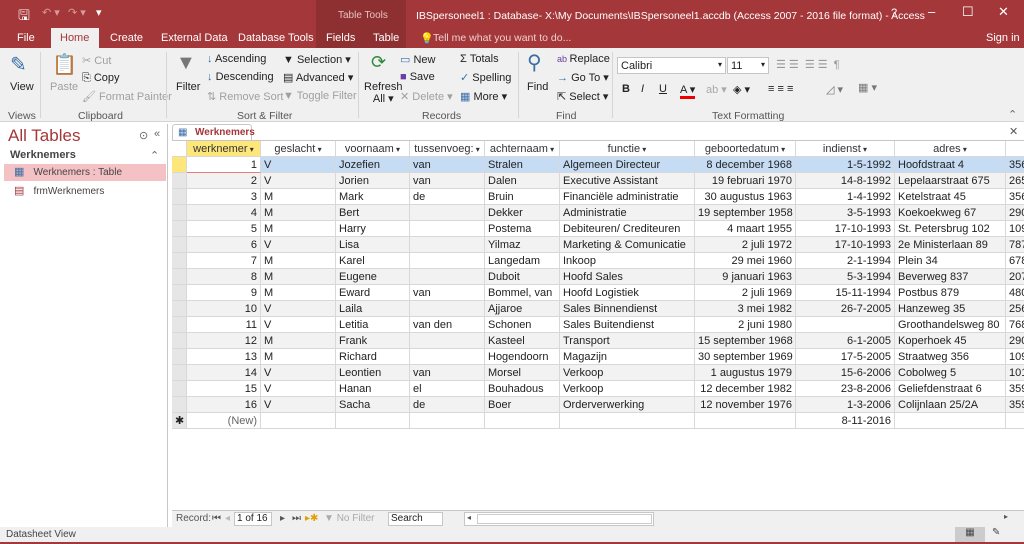 This screenshot has width=1024, height=544. Describe the element at coordinates (224, 373) in the screenshot. I see `cell-werknemer: 14` at that location.